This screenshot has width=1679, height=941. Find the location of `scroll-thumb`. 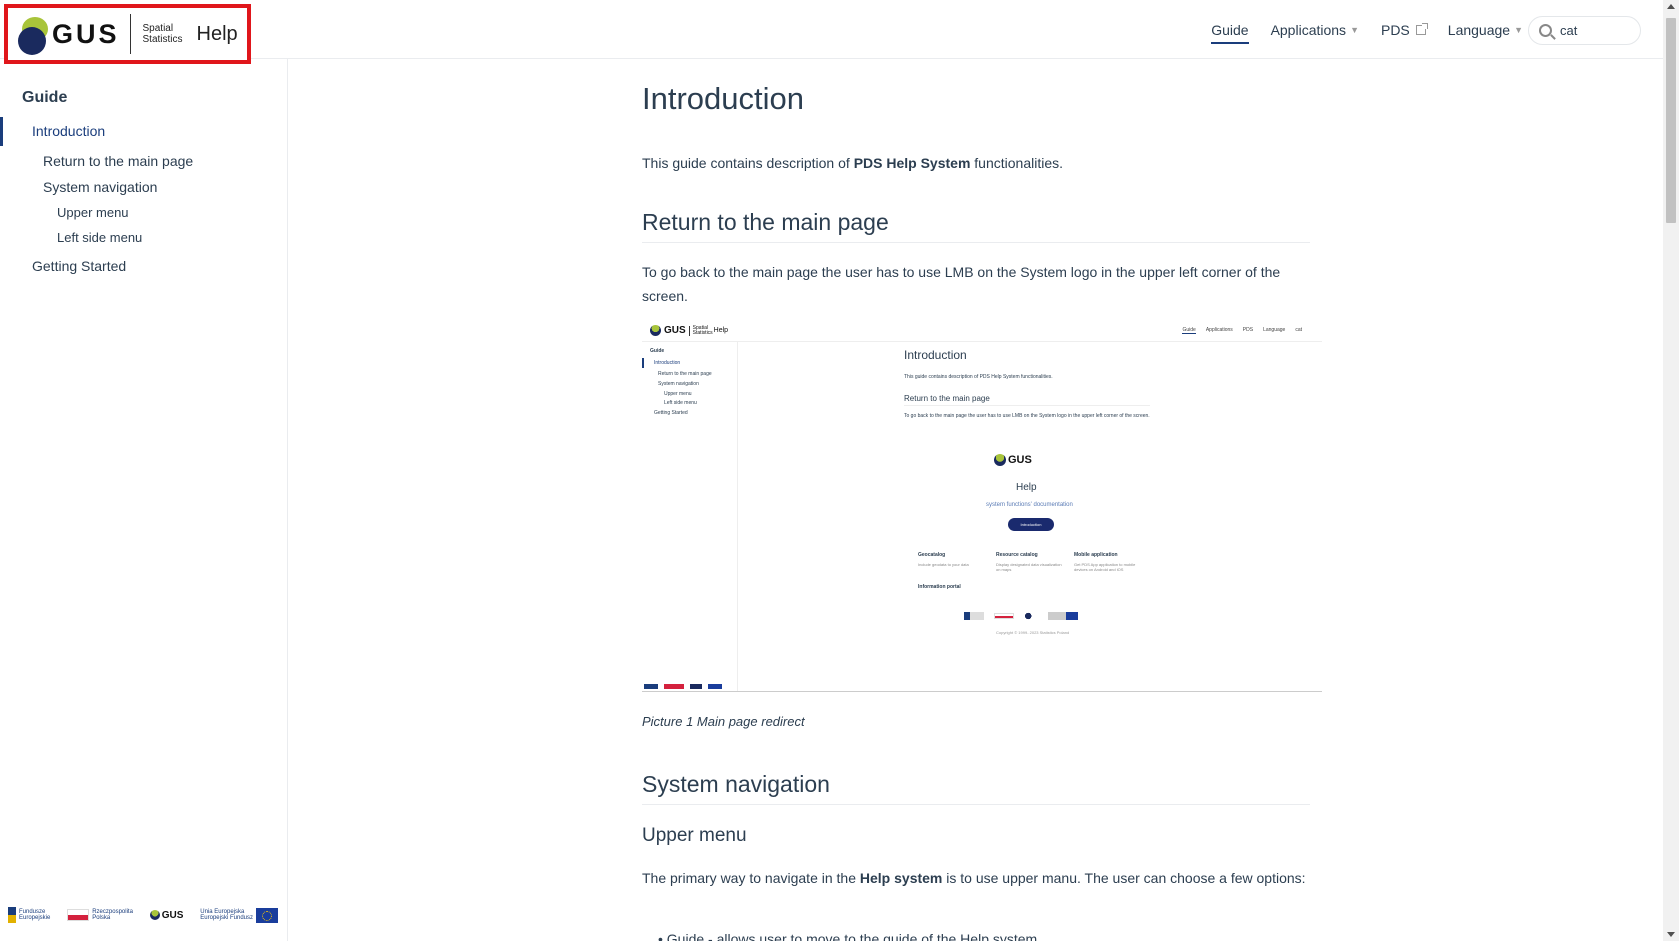

scroll-thumb is located at coordinates (1671, 120).